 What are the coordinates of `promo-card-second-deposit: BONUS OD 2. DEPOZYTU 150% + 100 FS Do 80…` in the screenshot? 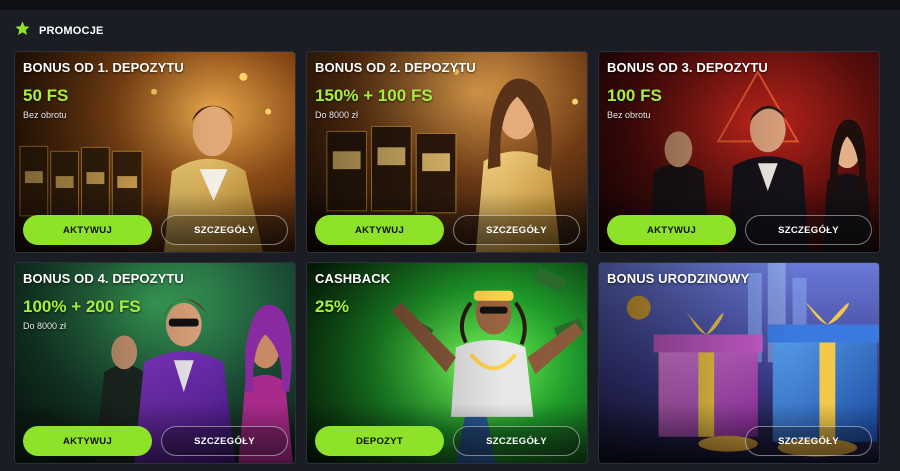 It's located at (447, 152).